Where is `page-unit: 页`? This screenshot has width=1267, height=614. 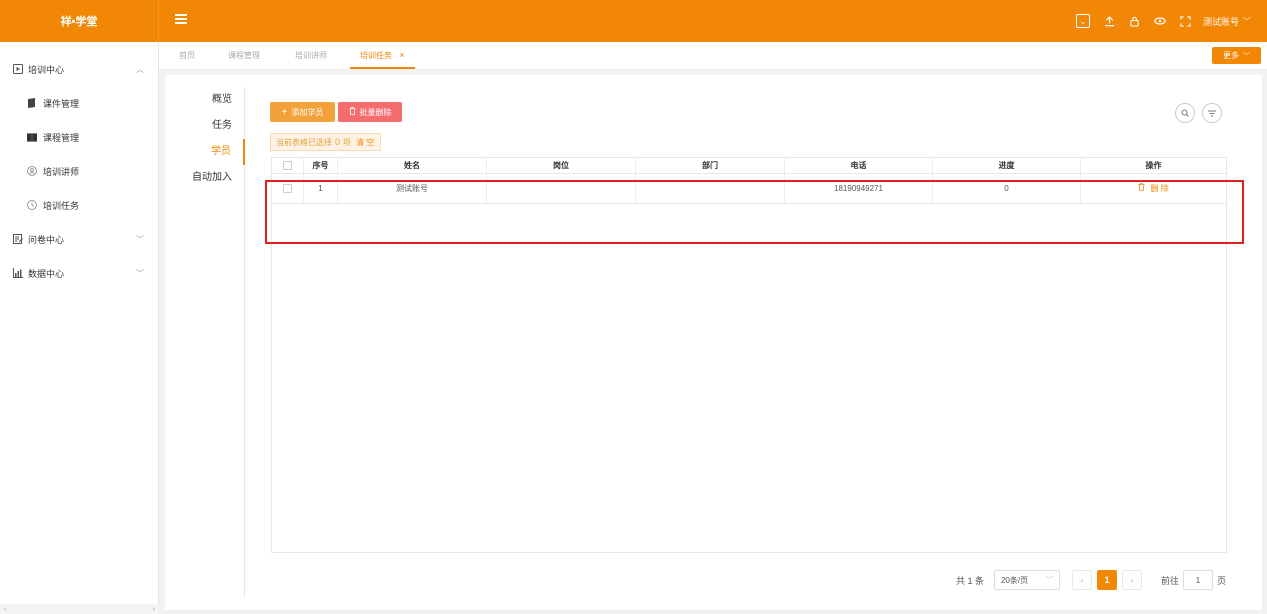 page-unit: 页 is located at coordinates (1221, 580).